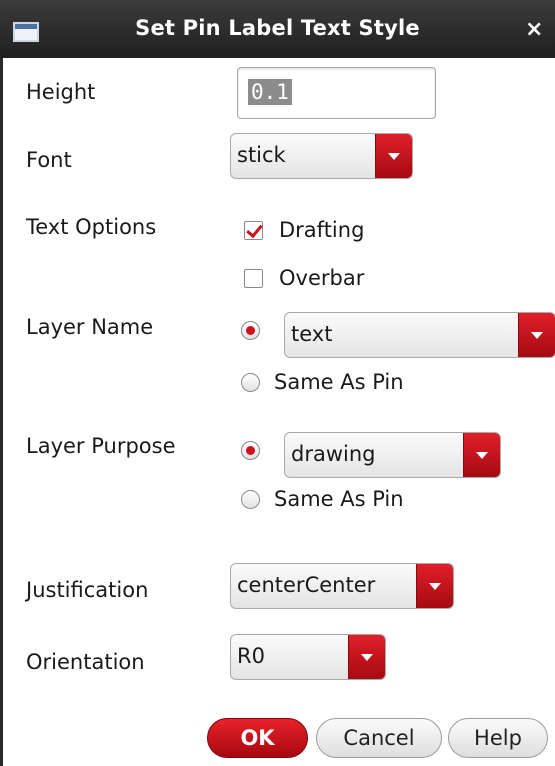 This screenshot has height=766, width=555. Describe the element at coordinates (498, 738) in the screenshot. I see `help-button: Help` at that location.